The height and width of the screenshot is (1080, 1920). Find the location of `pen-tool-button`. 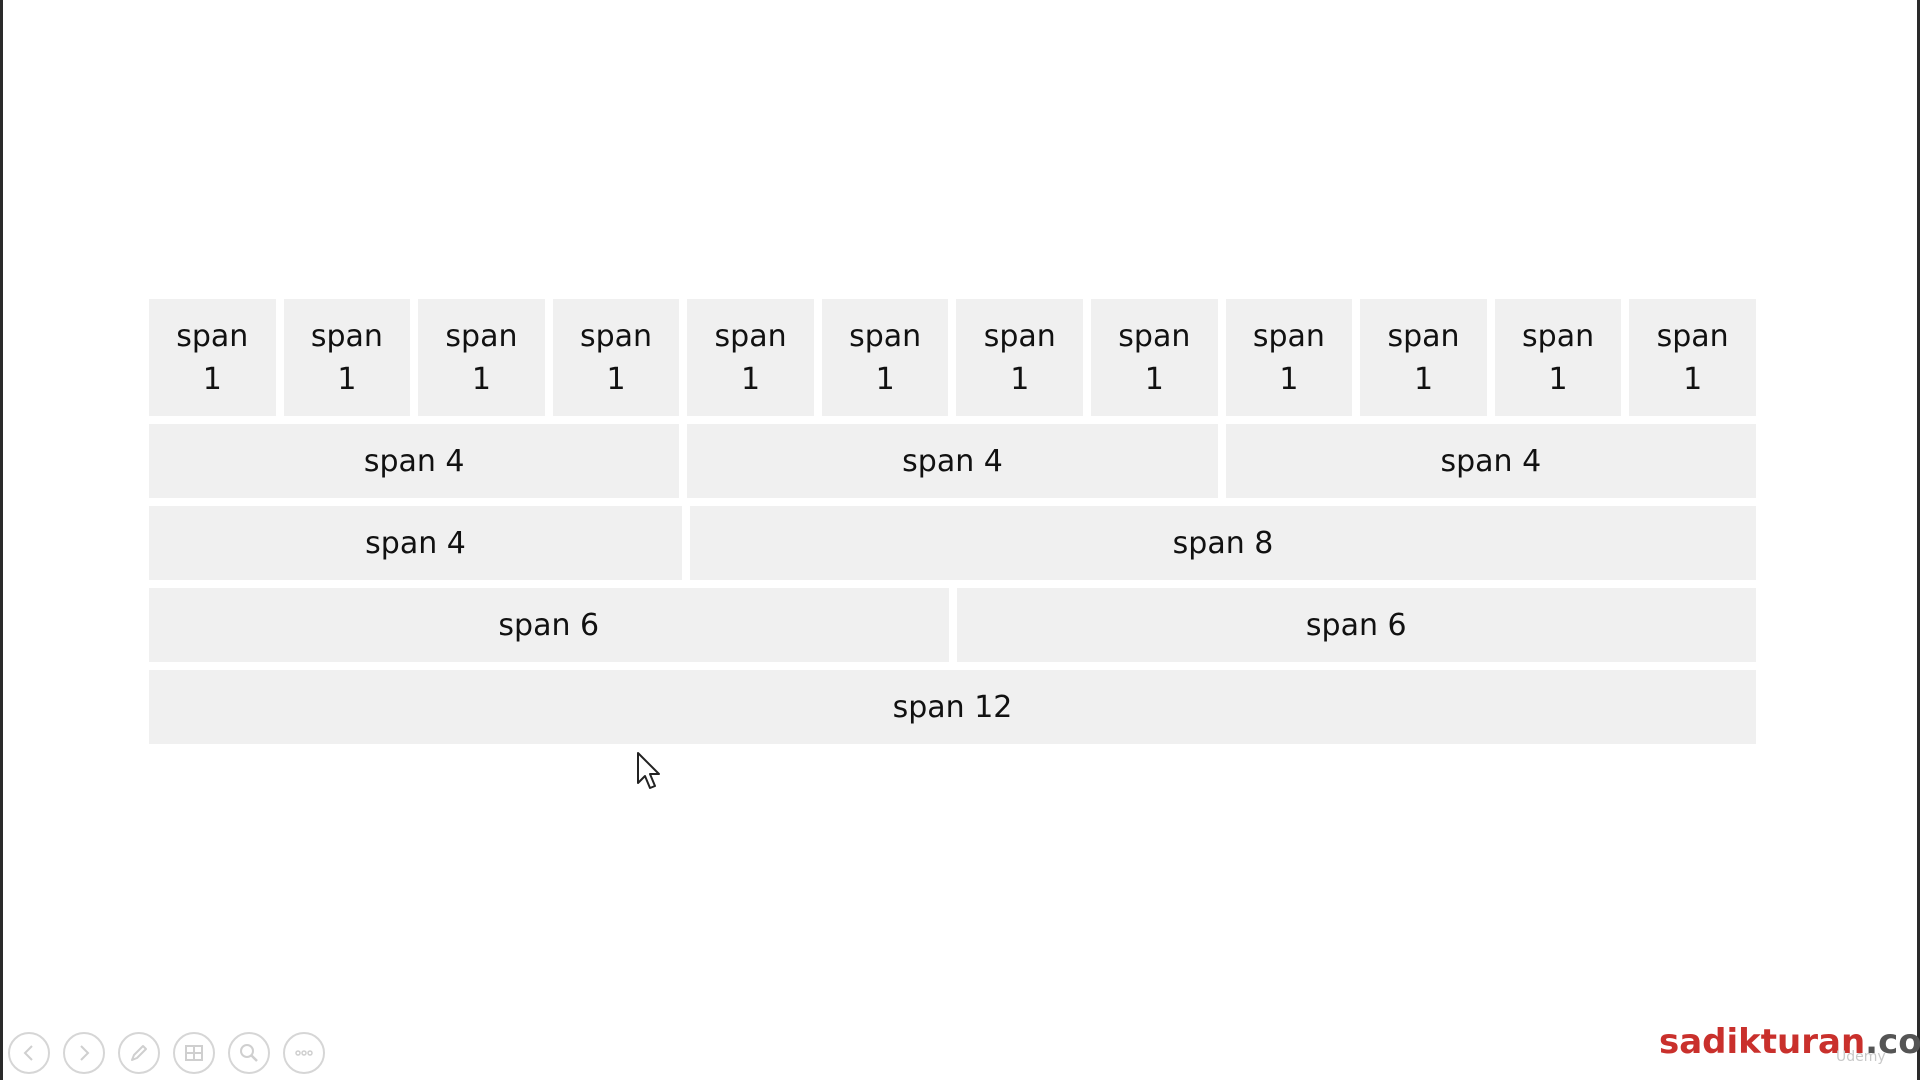

pen-tool-button is located at coordinates (139, 1053).